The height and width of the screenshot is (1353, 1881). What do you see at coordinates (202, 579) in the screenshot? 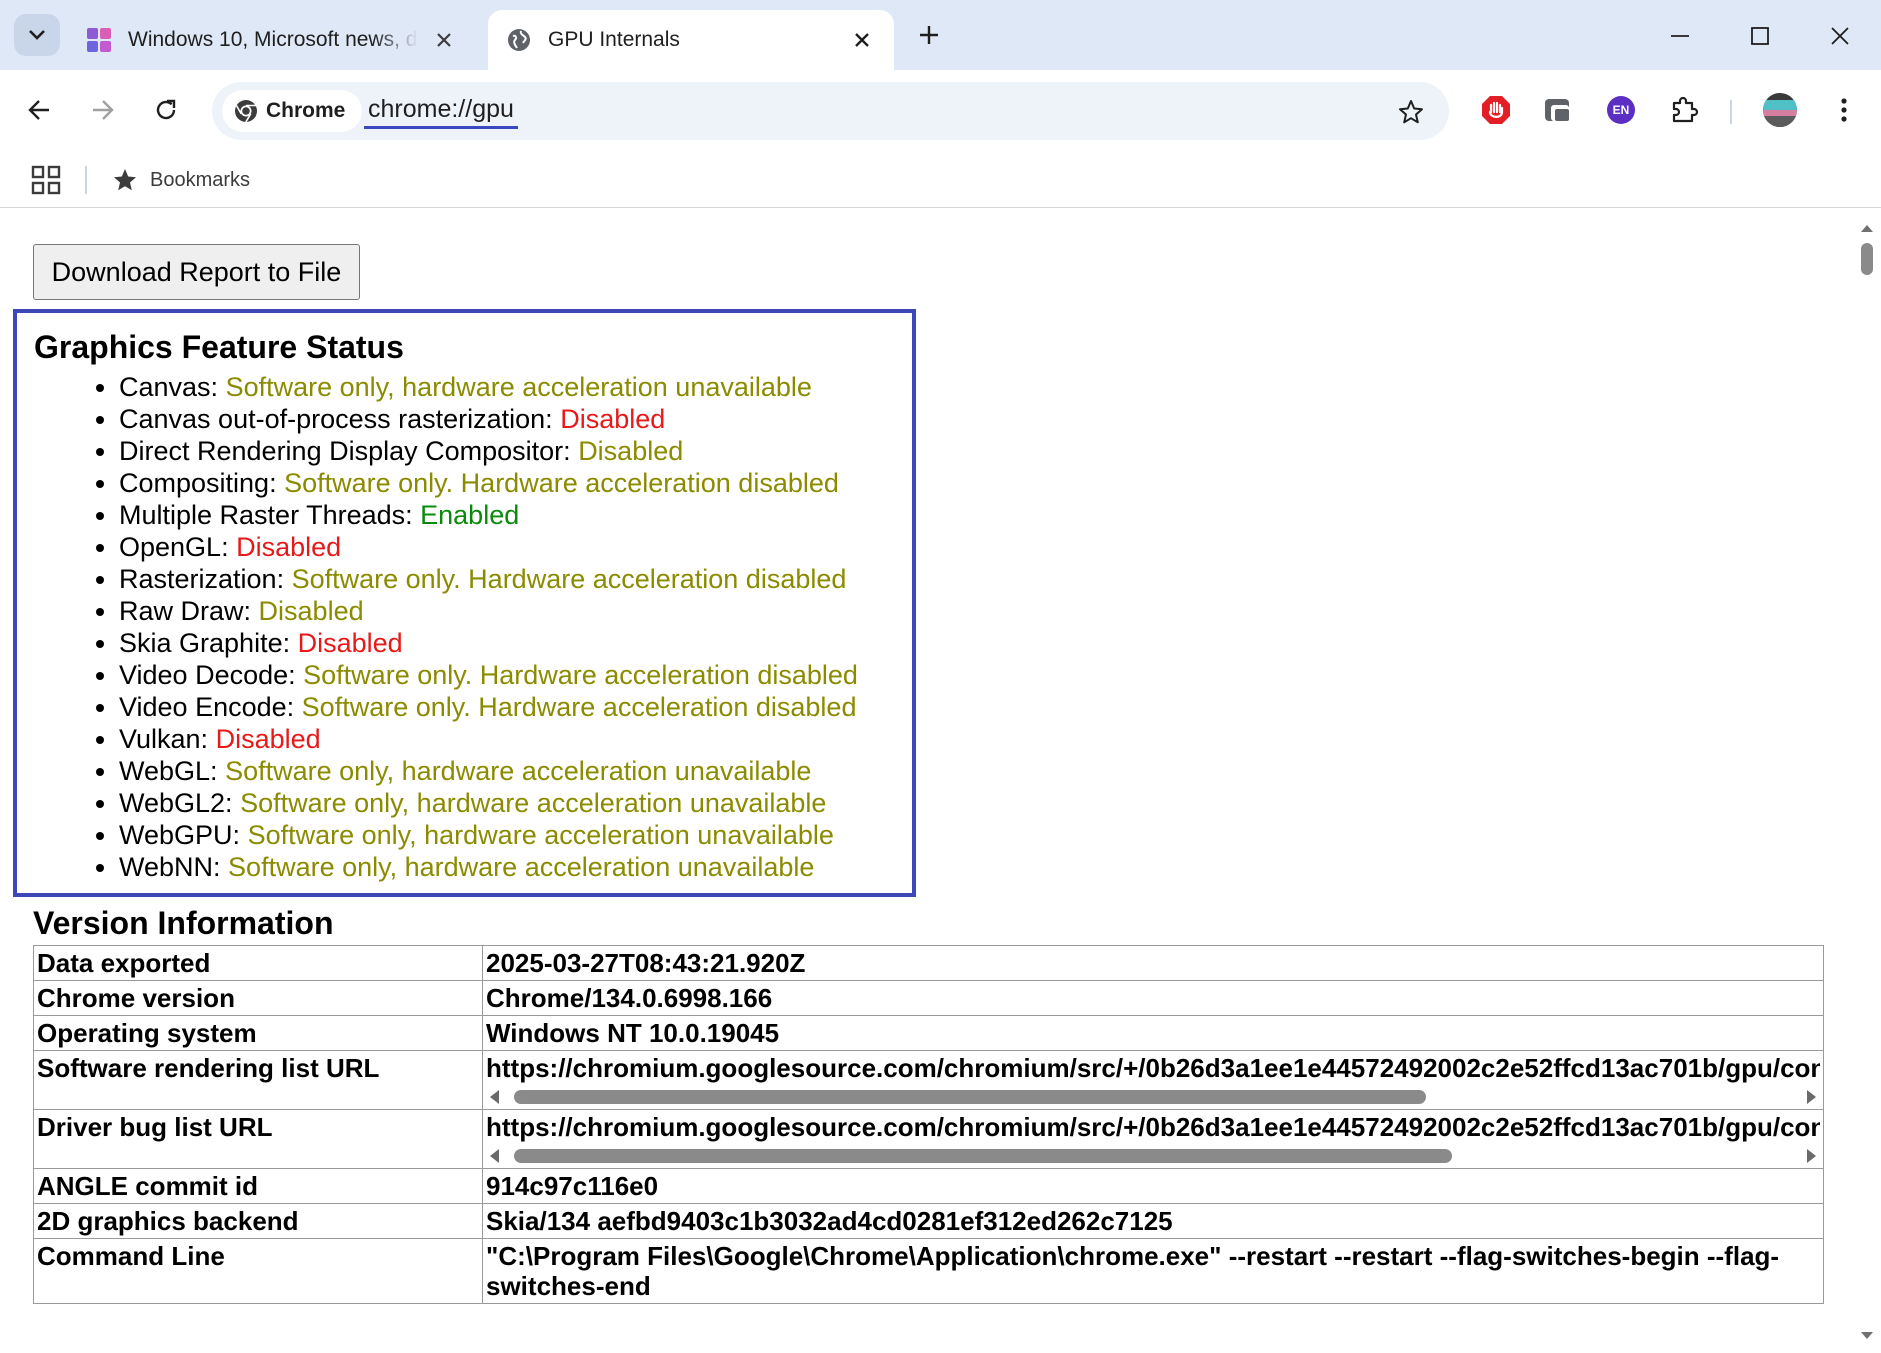
I see `feature-name: Rasterization:` at bounding box center [202, 579].